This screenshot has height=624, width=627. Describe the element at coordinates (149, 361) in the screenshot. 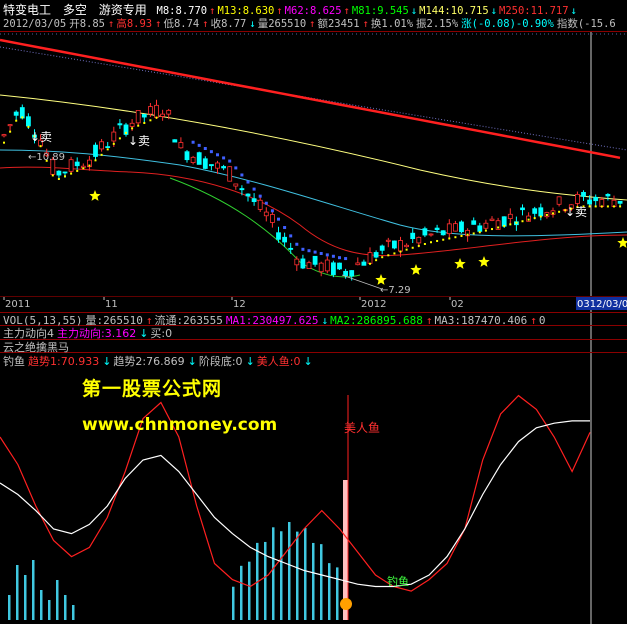

I see `fish-item-3: 趋势2:76.869` at that location.